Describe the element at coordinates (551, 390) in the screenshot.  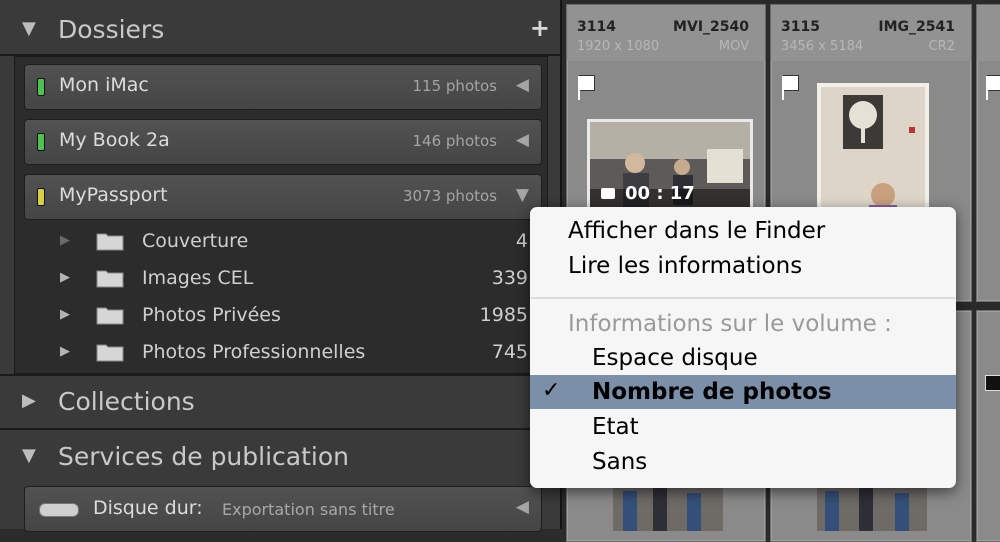
I see `checkmark-icon: ✓` at that location.